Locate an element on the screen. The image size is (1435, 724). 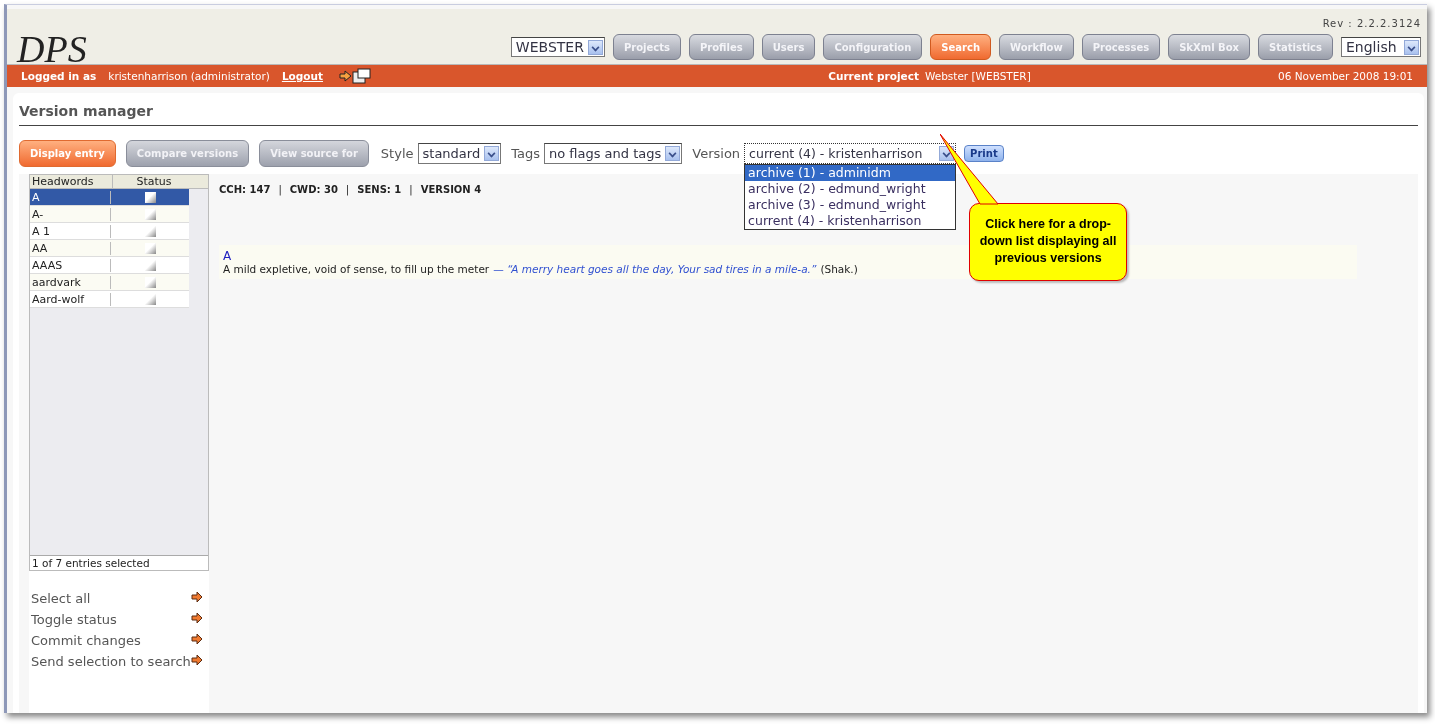
entry-stat: SENS: 1 is located at coordinates (379, 189).